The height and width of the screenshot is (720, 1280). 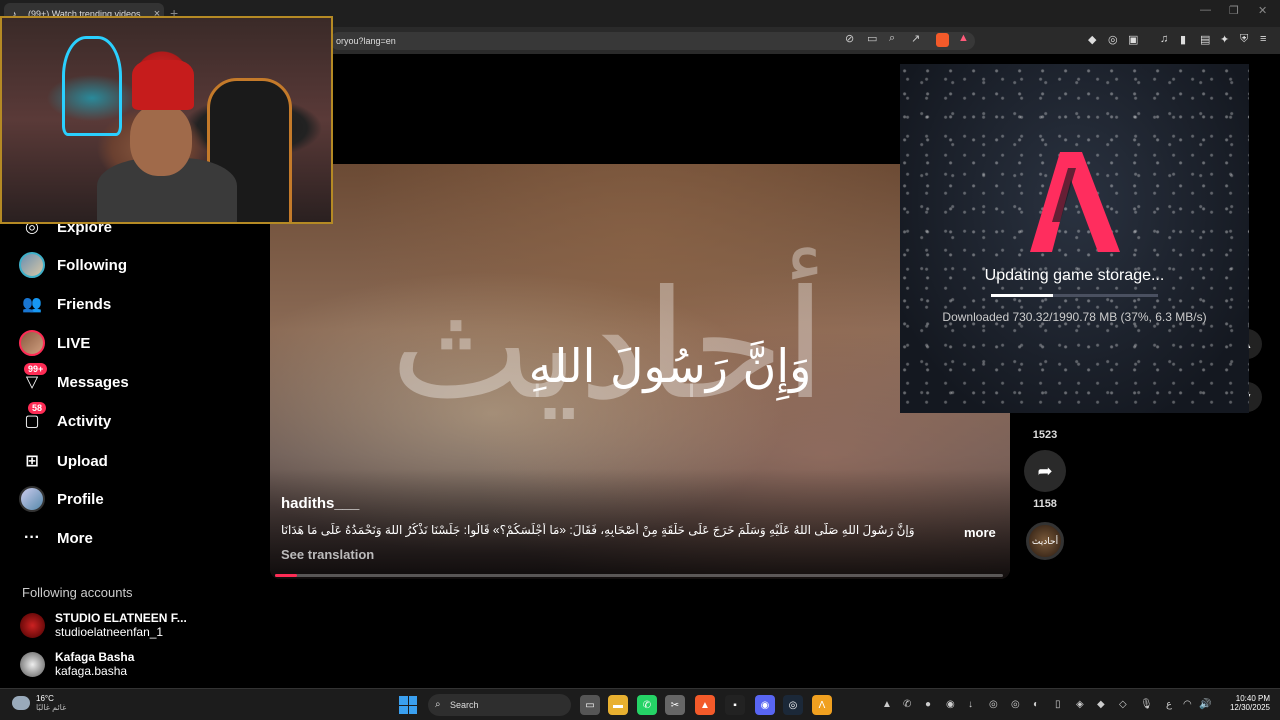 What do you see at coordinates (63, 461) in the screenshot?
I see `sidebar-item-upload: ⊞ Upload` at bounding box center [63, 461].